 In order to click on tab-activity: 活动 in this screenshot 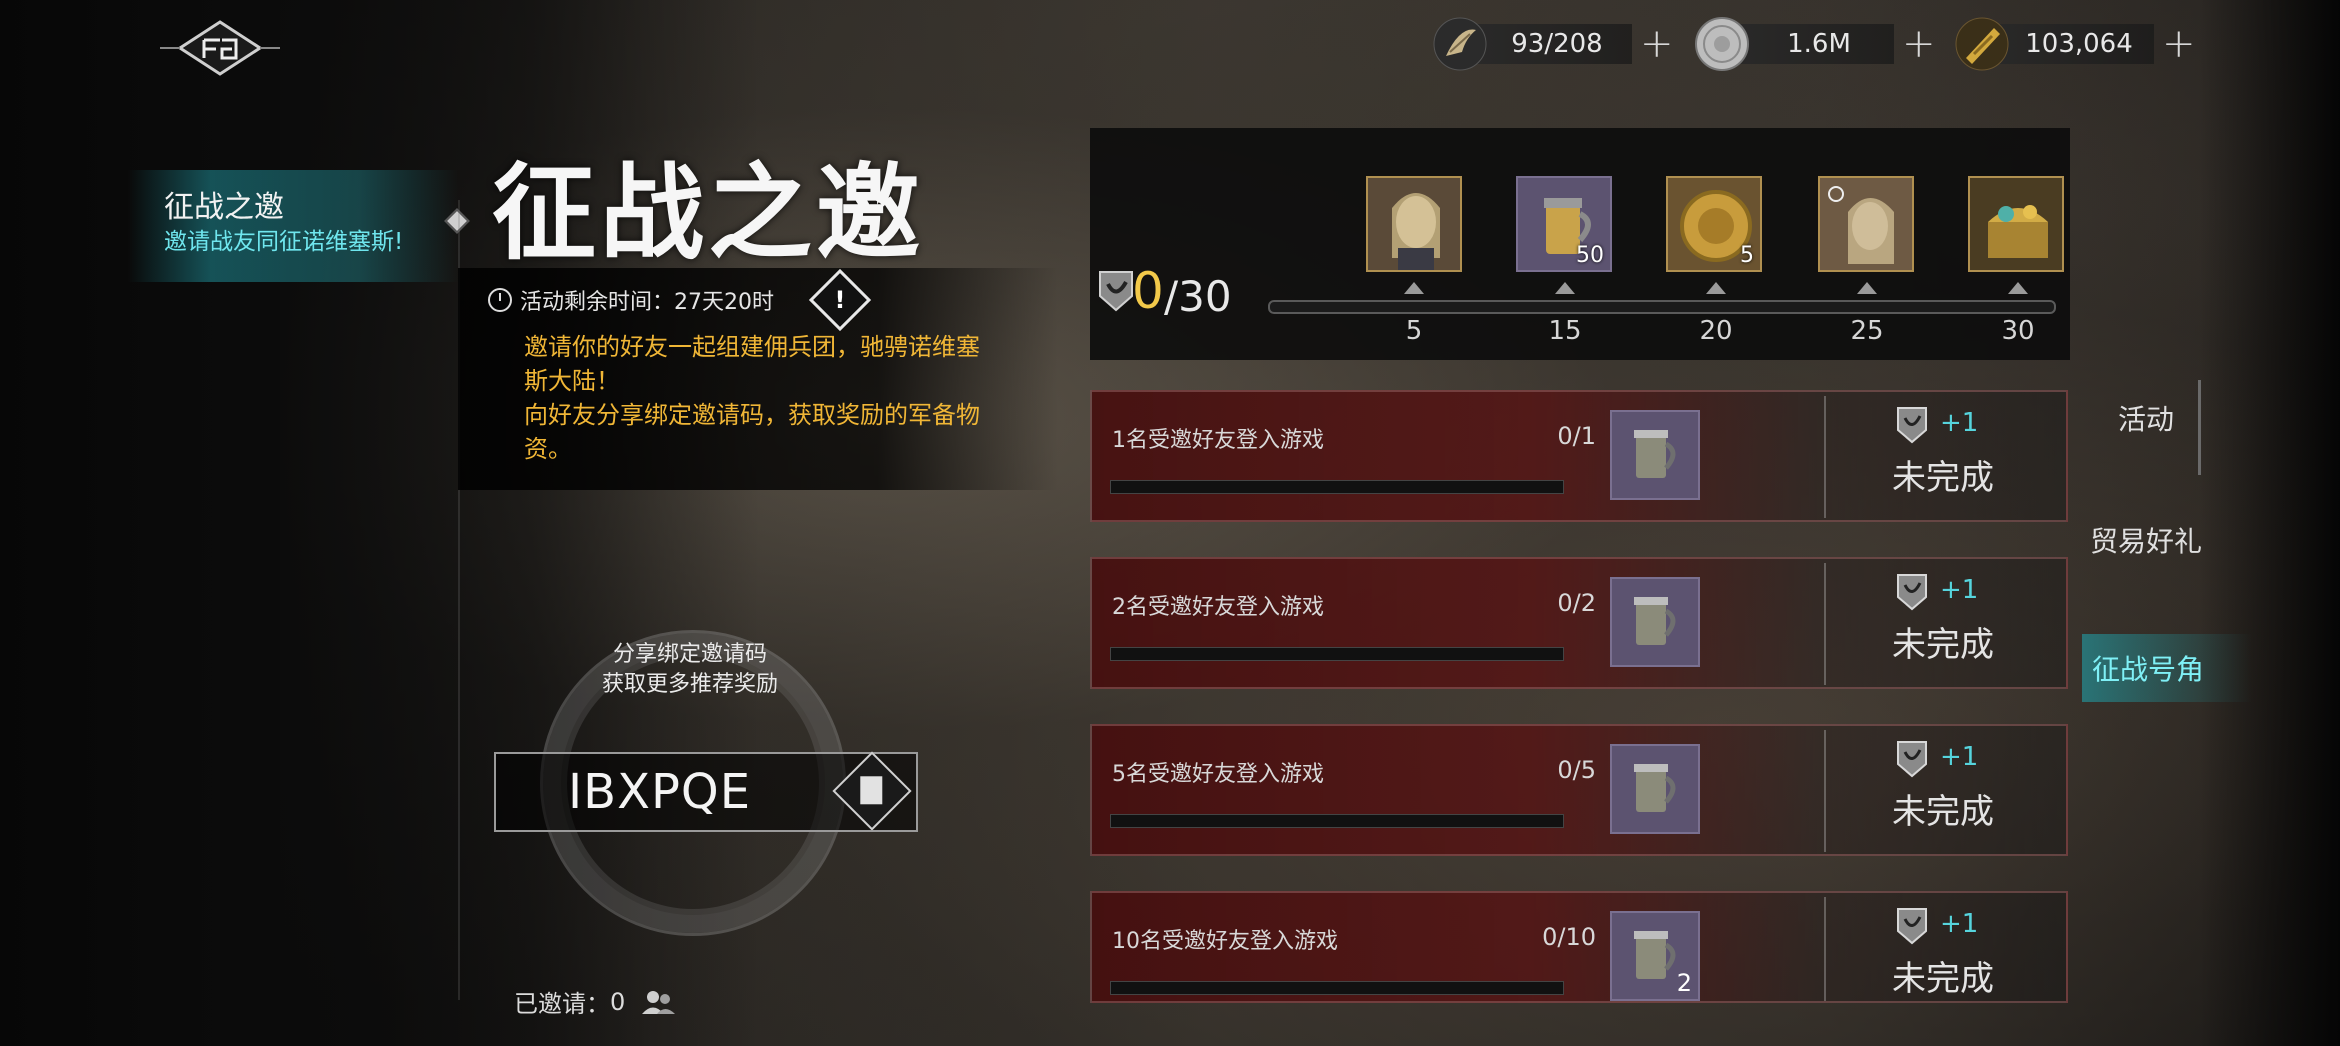, I will do `click(2193, 418)`.